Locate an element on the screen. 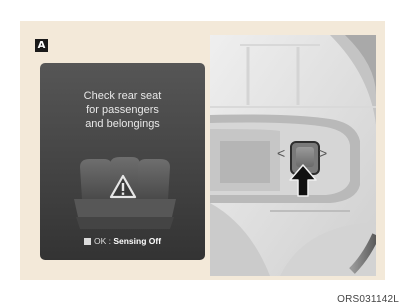 The width and height of the screenshot is (405, 306). left-arrow-indicator: < is located at coordinates (281, 153).